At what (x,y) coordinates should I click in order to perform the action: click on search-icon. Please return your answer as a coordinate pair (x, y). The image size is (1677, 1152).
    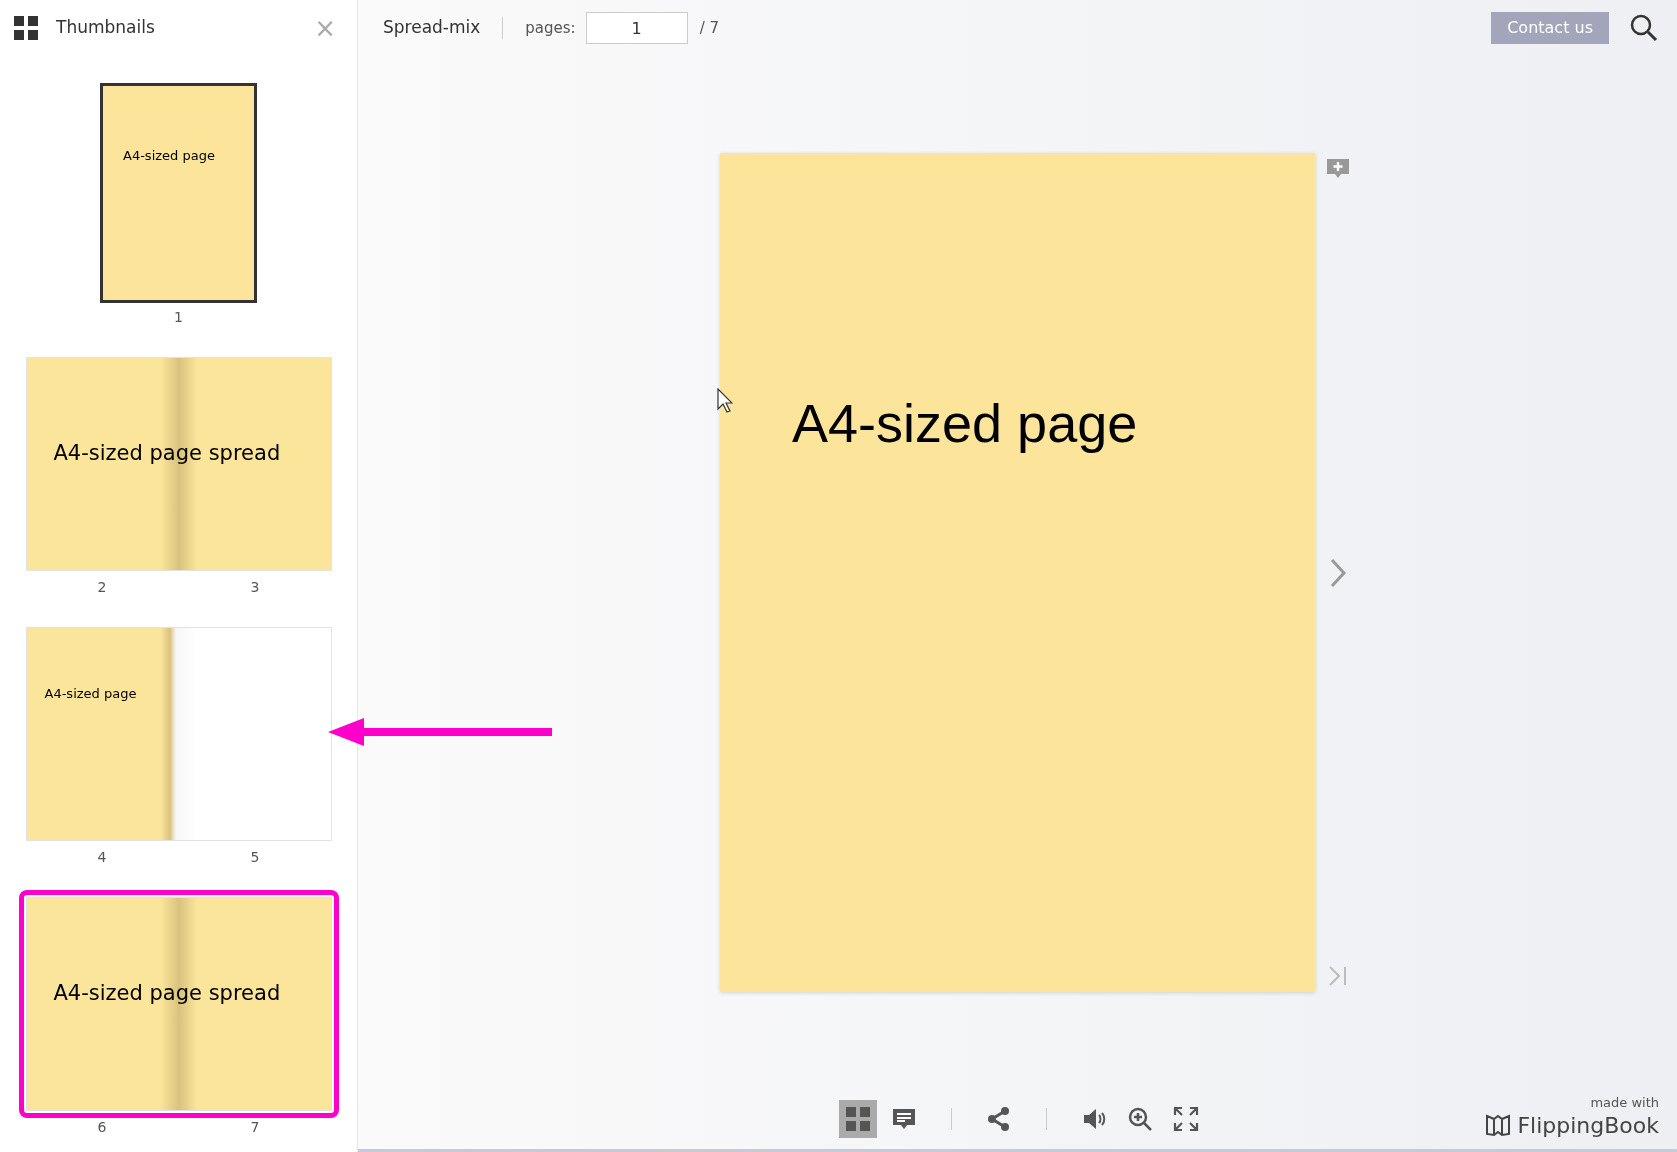
    Looking at the image, I should click on (1644, 28).